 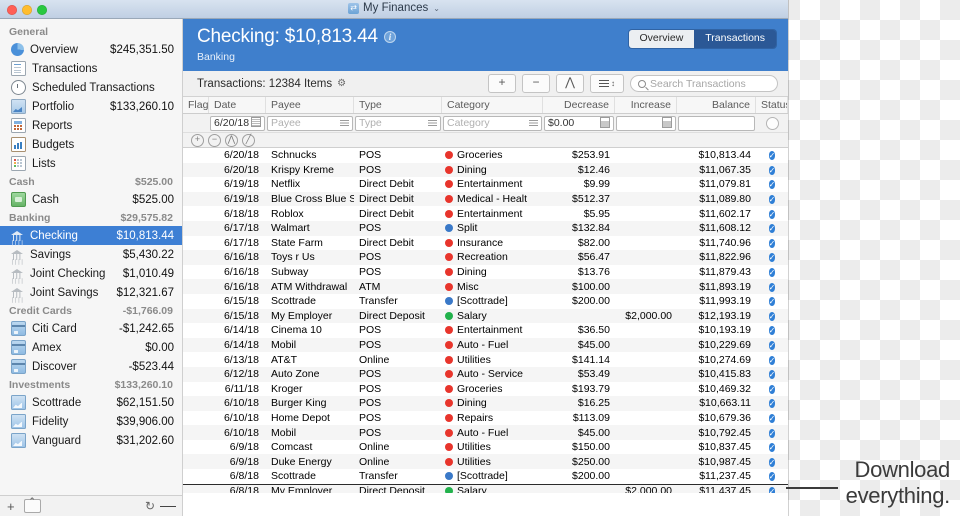 I want to click on increase-field, so click(x=646, y=123).